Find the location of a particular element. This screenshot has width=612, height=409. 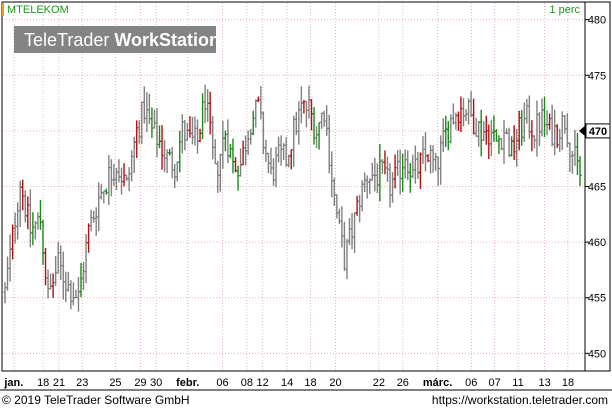

x-tick-label: febr. is located at coordinates (187, 383).